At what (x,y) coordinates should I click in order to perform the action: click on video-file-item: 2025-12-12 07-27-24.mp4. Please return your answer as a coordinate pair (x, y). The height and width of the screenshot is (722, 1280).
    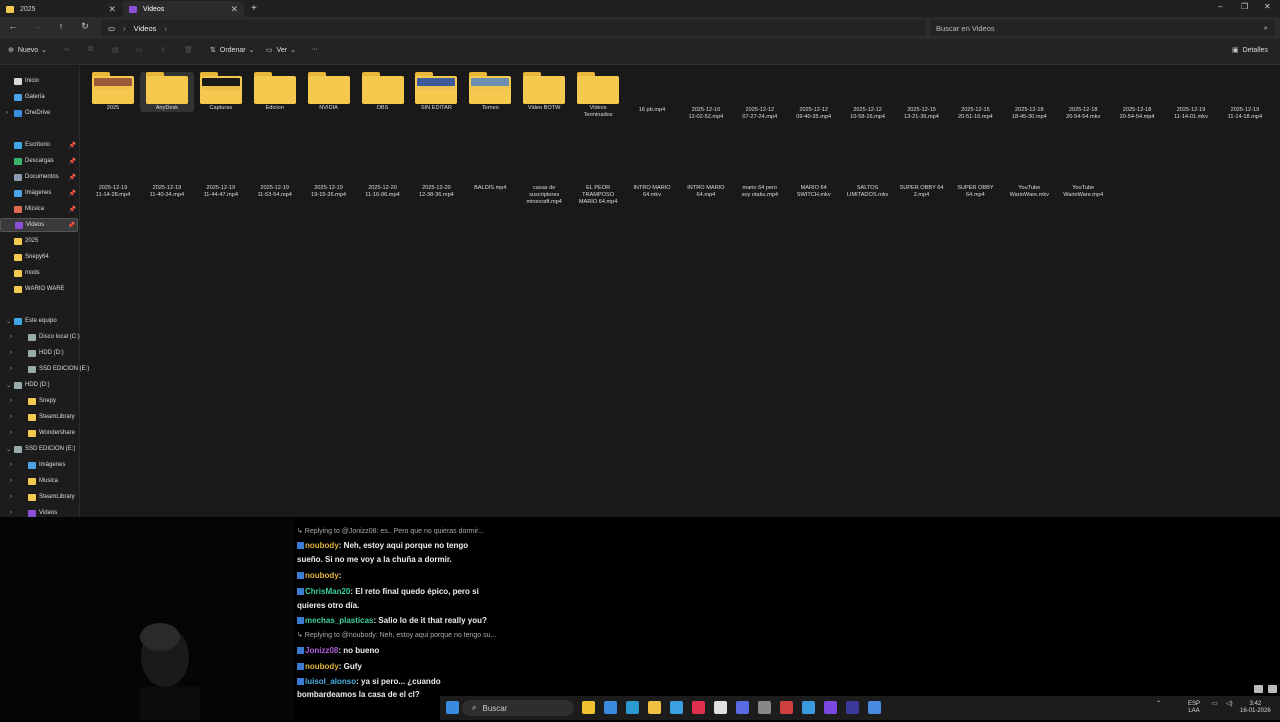
    Looking at the image, I should click on (760, 96).